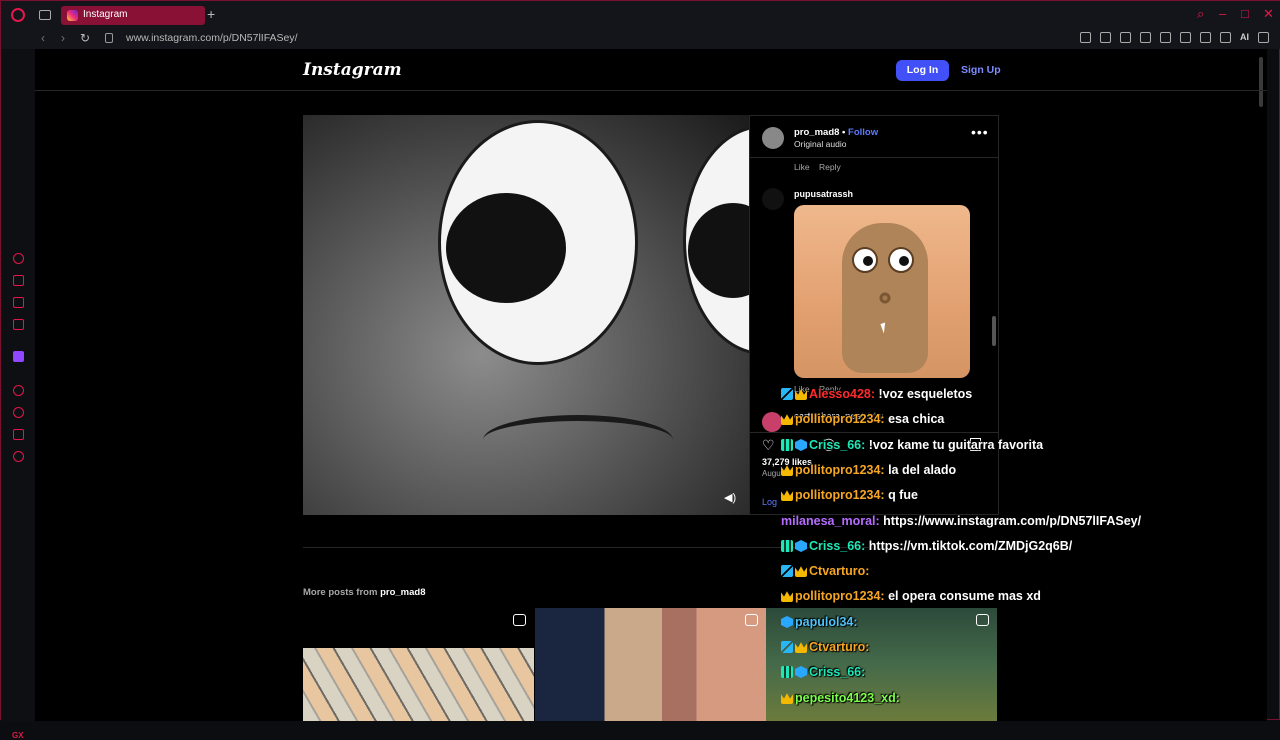 The image size is (1280, 740). I want to click on back-button: ‹, so click(43, 38).